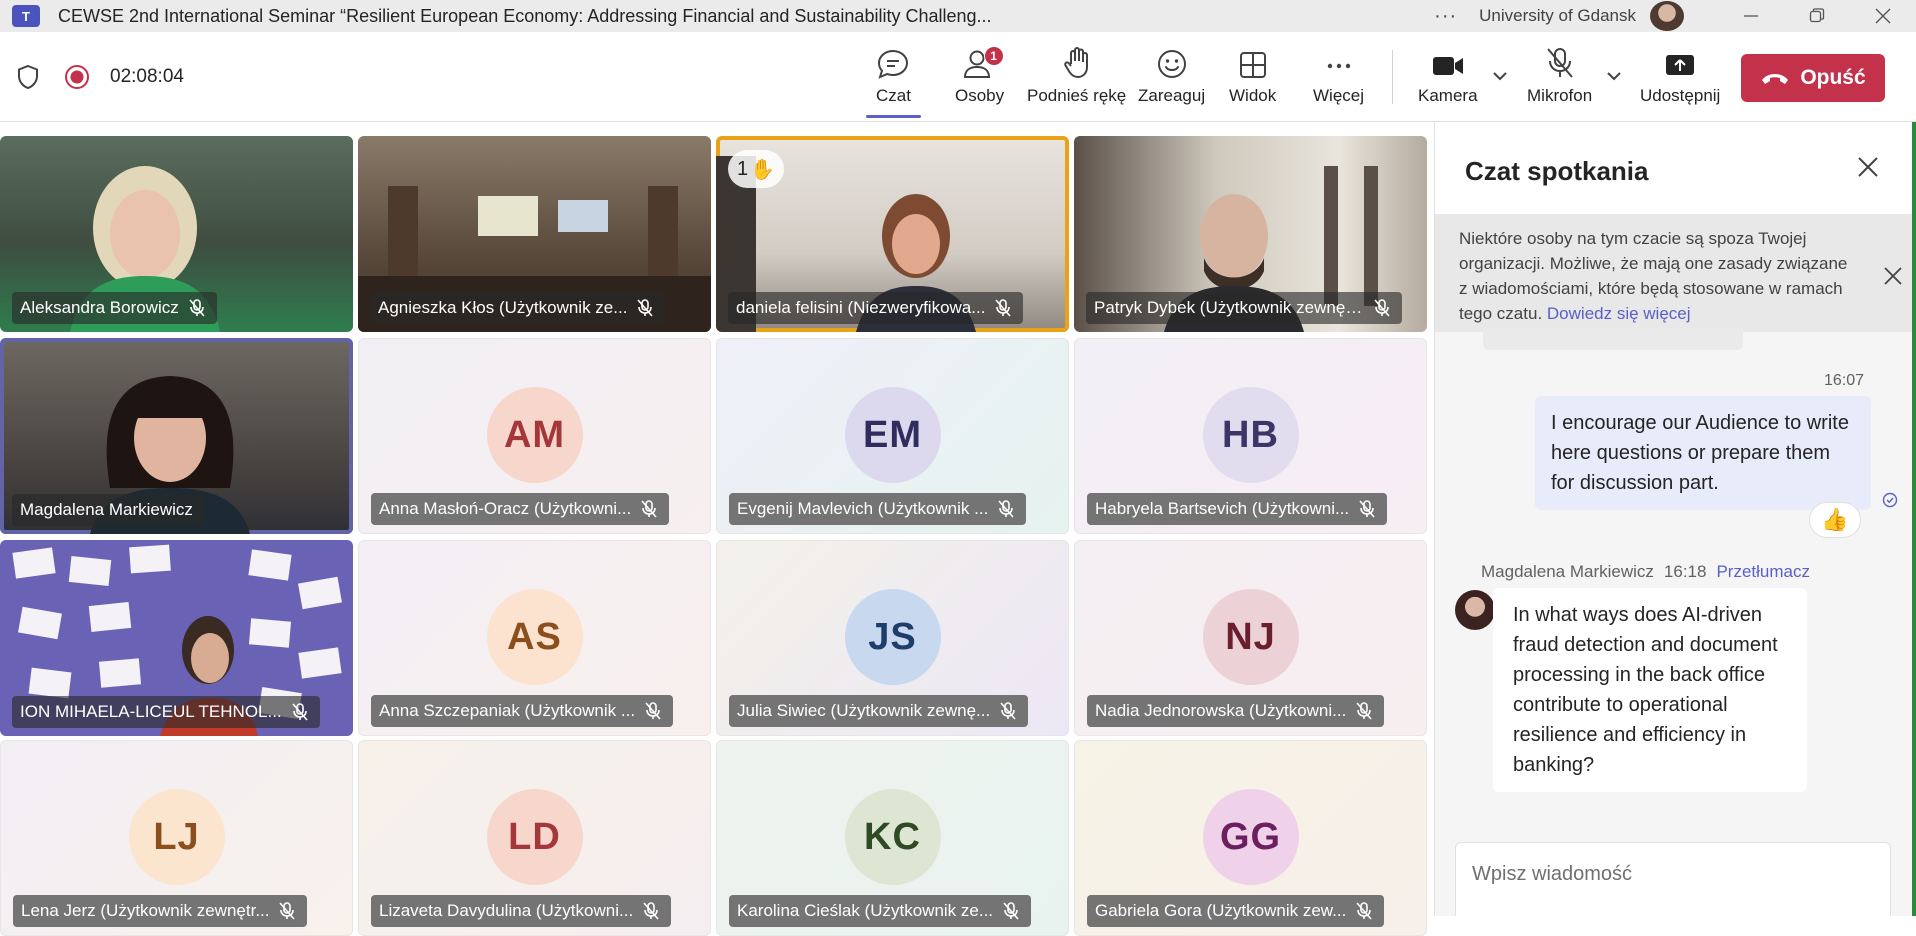 This screenshot has height=936, width=1916. I want to click on more-button: Więcej, so click(1338, 81).